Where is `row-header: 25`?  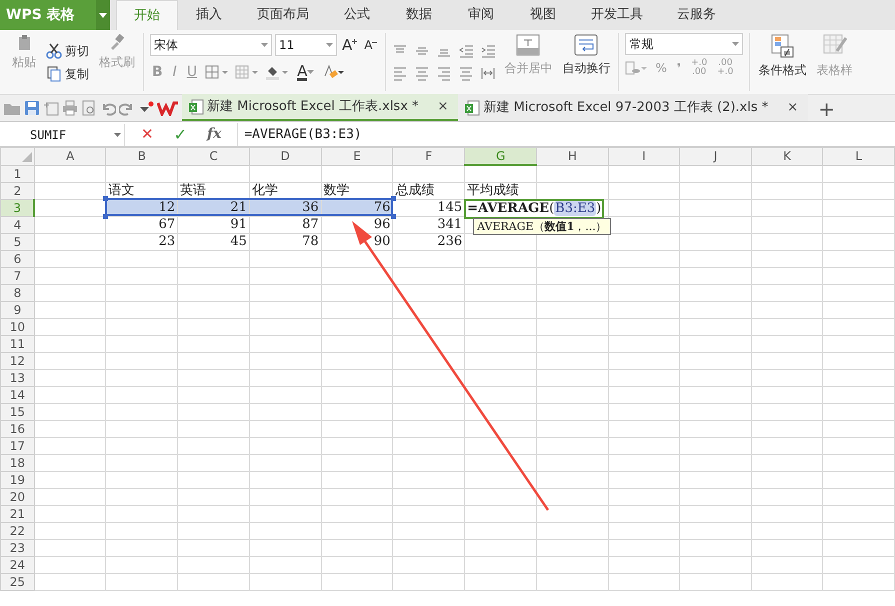 row-header: 25 is located at coordinates (17, 581).